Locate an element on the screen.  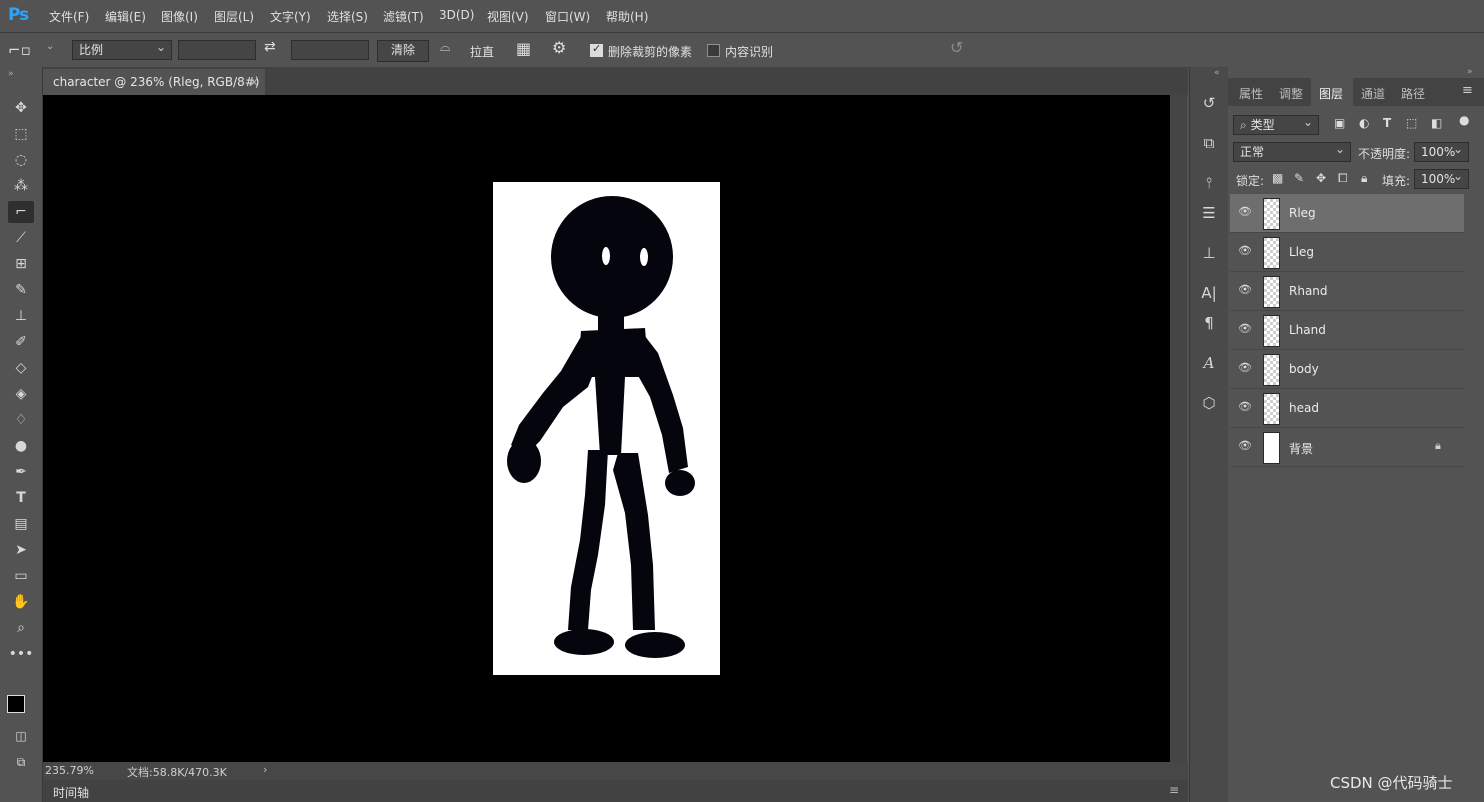
character-panel-icon: A| is located at coordinates (1209, 293).